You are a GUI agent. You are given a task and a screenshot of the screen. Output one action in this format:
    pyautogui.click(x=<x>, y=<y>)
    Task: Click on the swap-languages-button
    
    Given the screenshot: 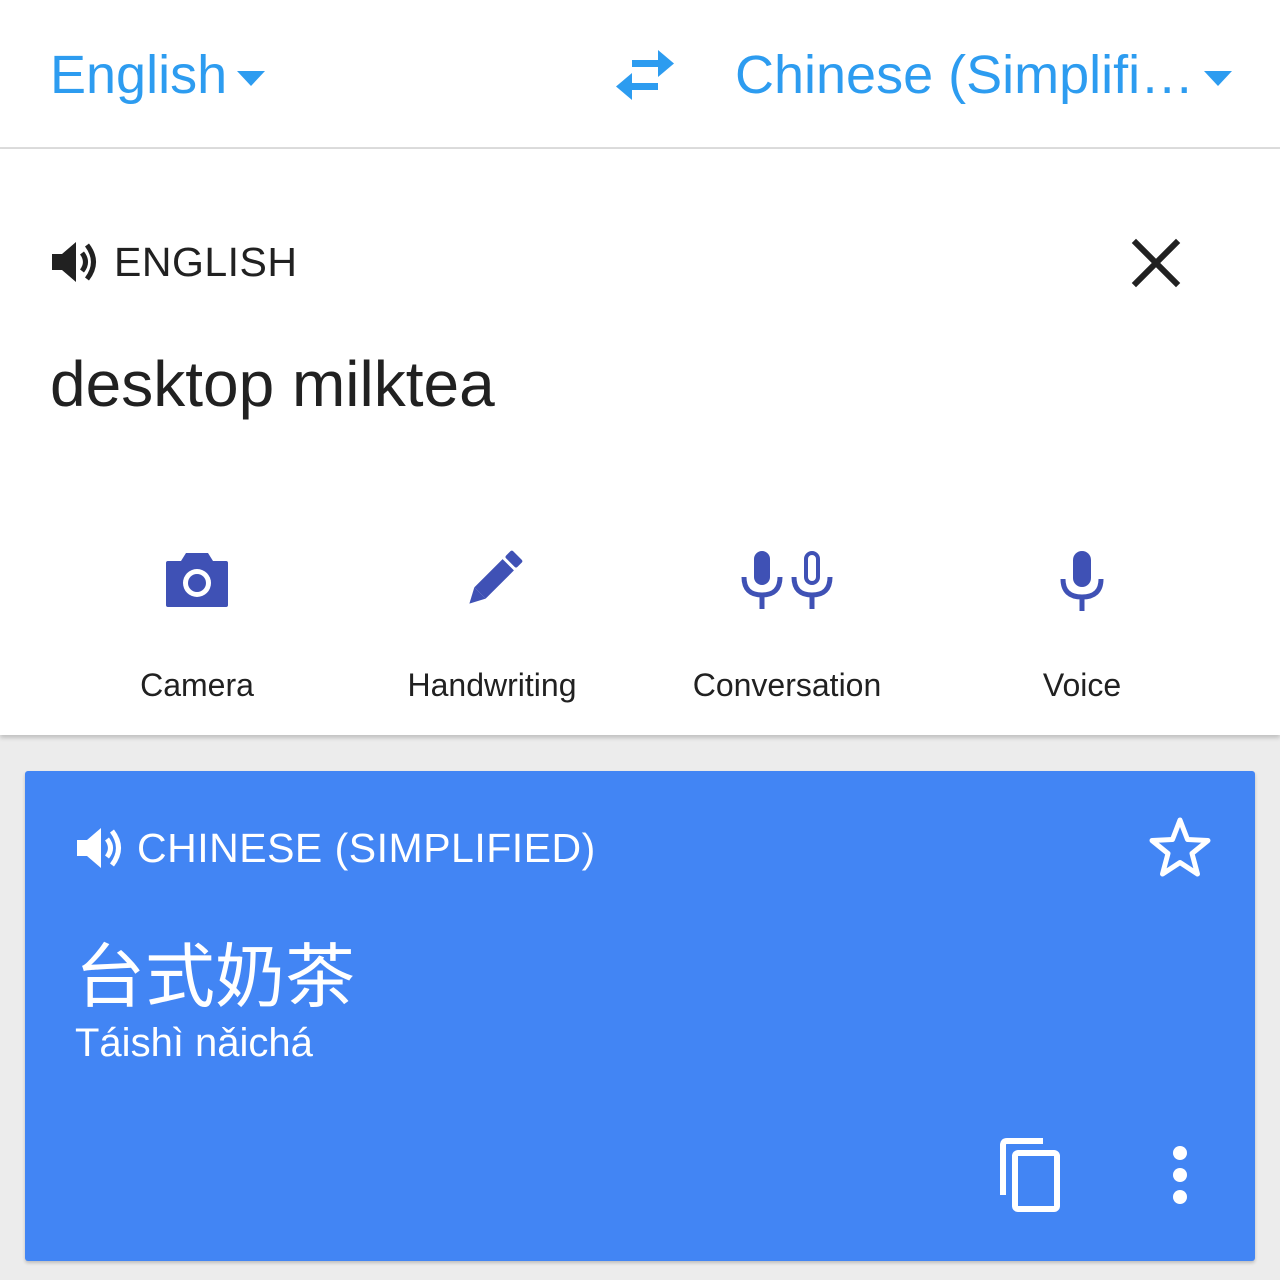 What is the action you would take?
    pyautogui.click(x=645, y=75)
    